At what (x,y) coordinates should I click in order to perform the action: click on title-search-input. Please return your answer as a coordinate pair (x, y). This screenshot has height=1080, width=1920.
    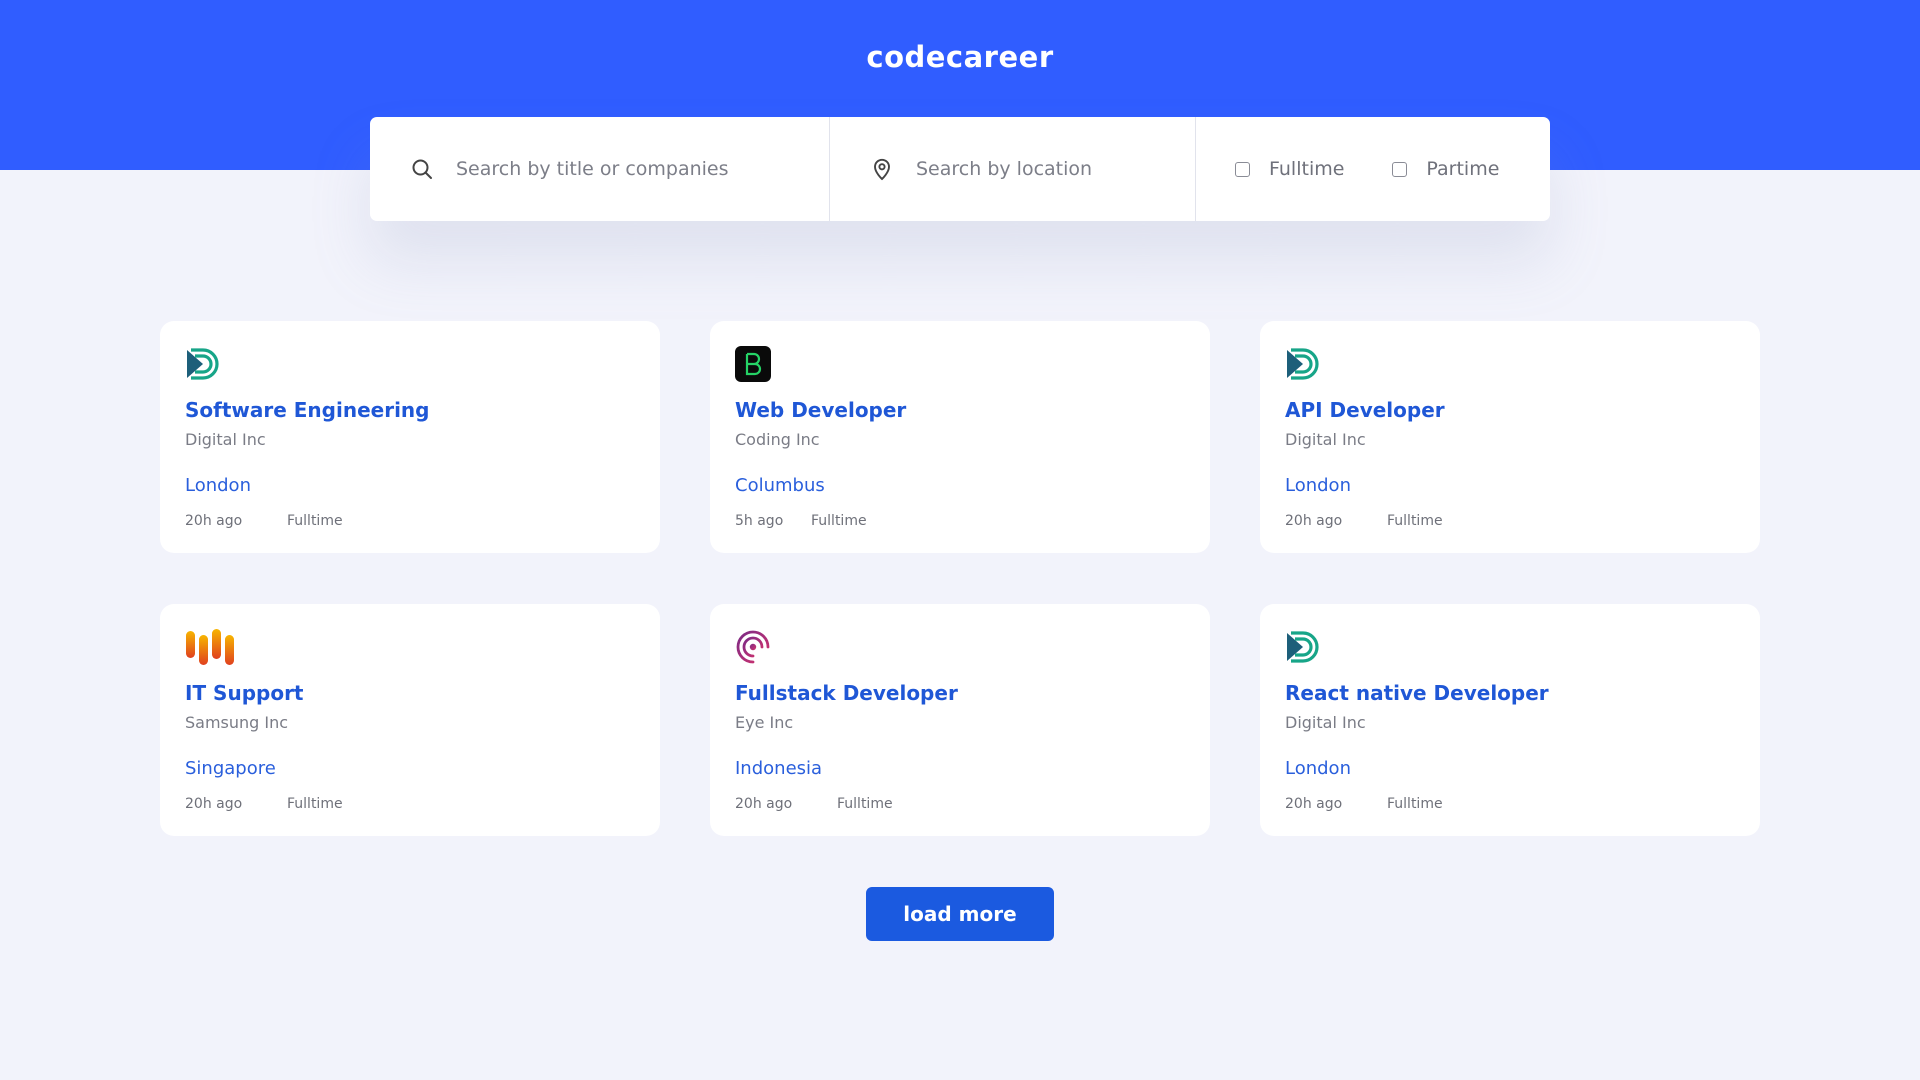
    Looking at the image, I should click on (606, 169).